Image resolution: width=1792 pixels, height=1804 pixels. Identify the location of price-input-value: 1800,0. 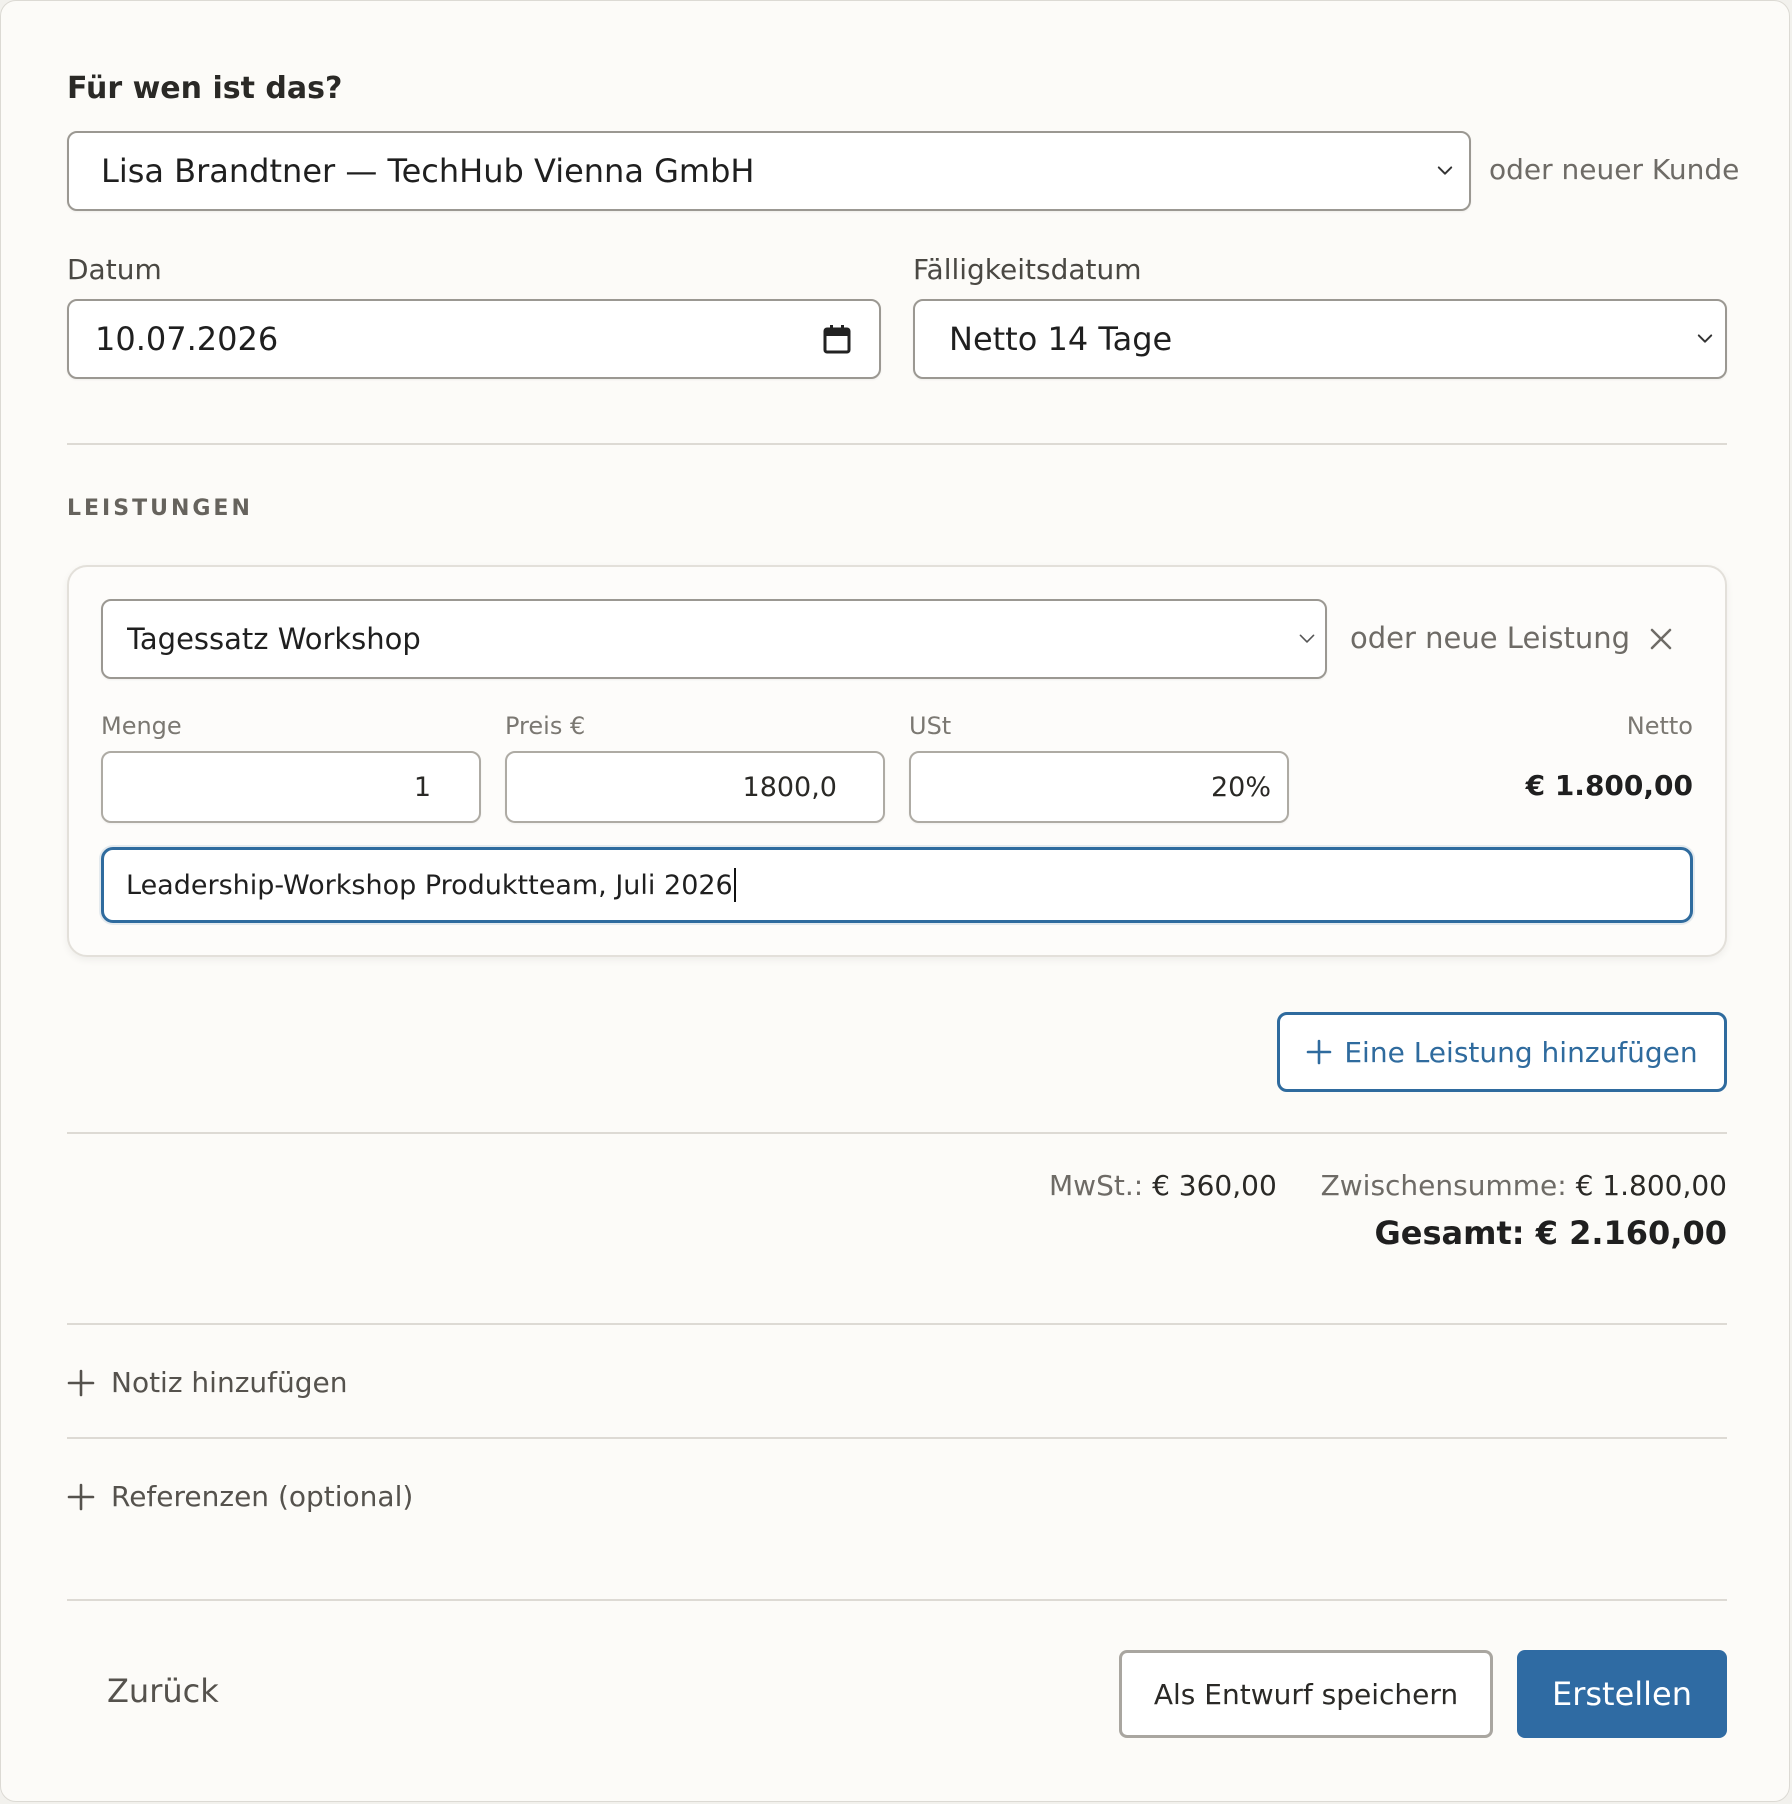
(789, 787).